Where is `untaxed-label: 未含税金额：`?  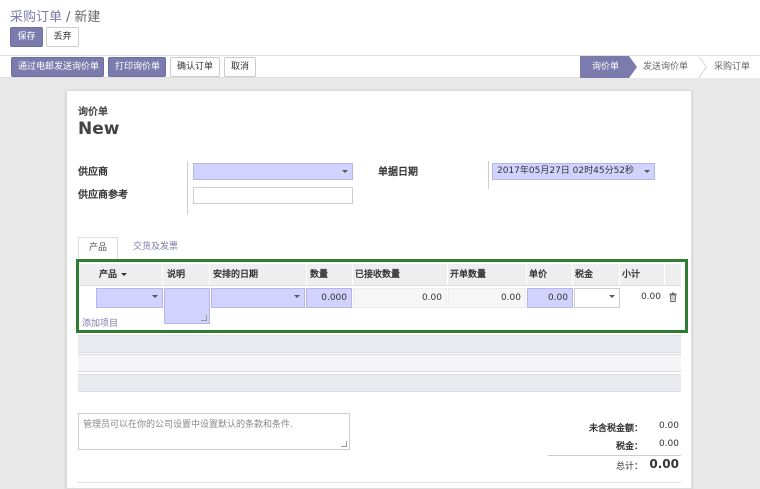
untaxed-label: 未含税金额： is located at coordinates (615, 429).